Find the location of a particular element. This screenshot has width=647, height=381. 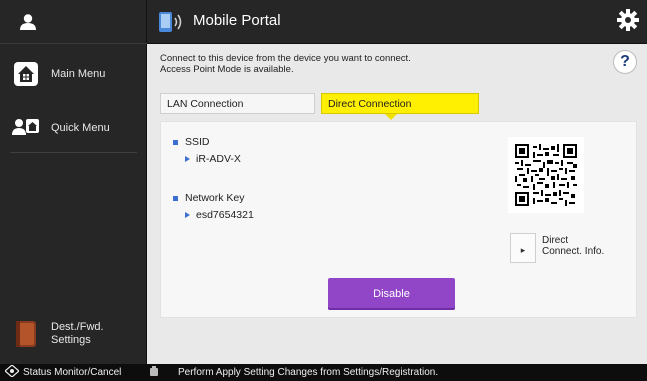

main-menu-label: Main Menu is located at coordinates (78, 74).